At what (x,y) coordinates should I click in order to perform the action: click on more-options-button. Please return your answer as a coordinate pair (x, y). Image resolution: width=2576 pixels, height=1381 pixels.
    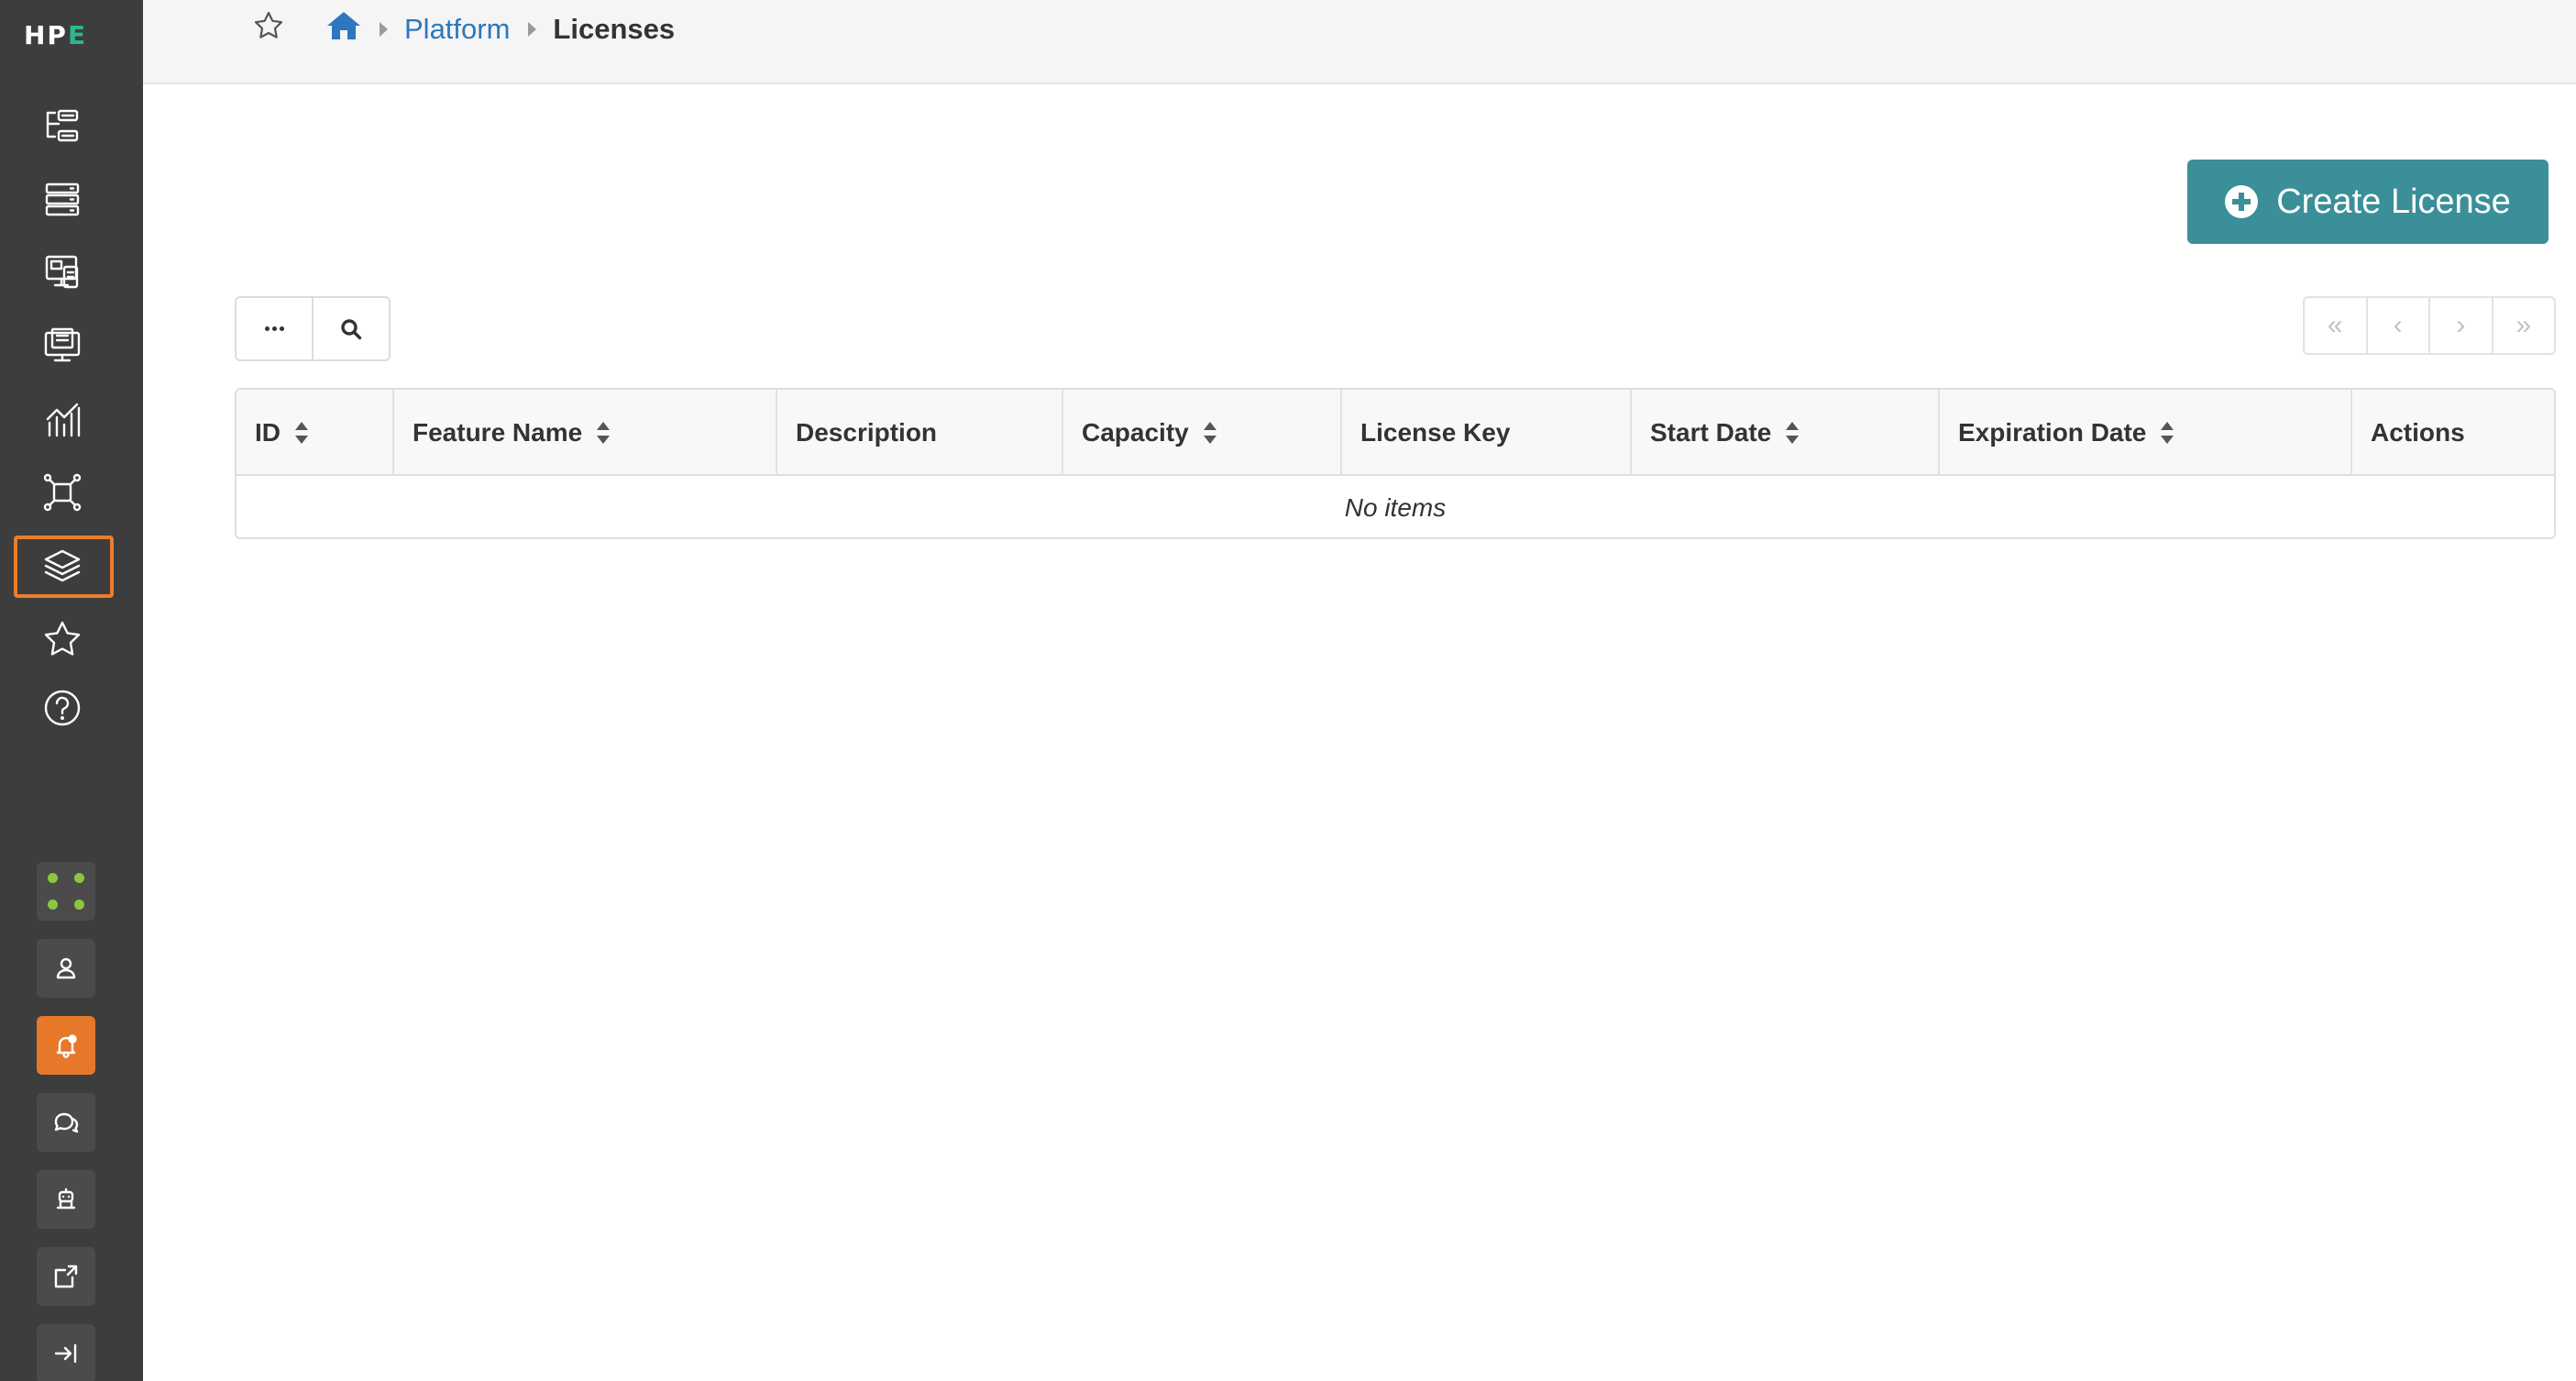
    Looking at the image, I should click on (274, 329).